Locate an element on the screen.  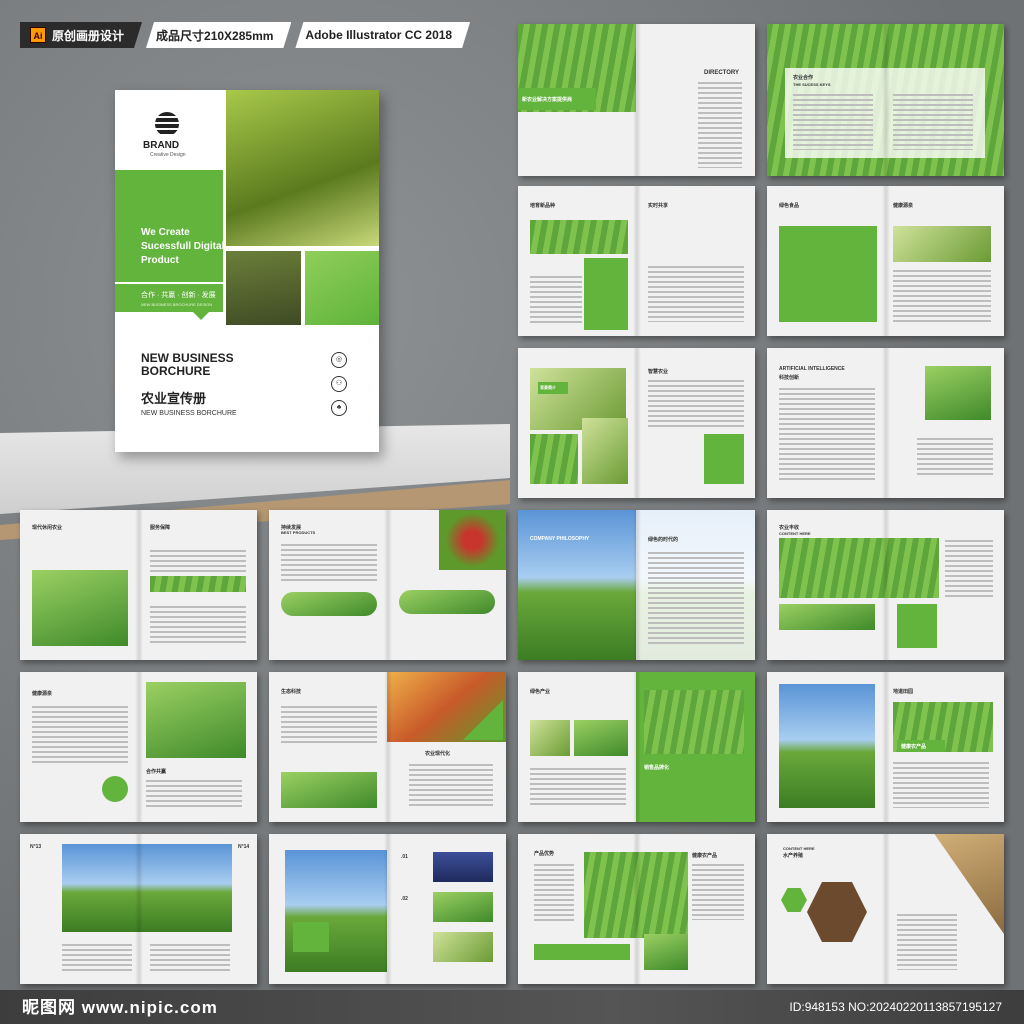
spread-title: ARTIFICIAL INTELLIGENCE is located at coordinates (812, 369).